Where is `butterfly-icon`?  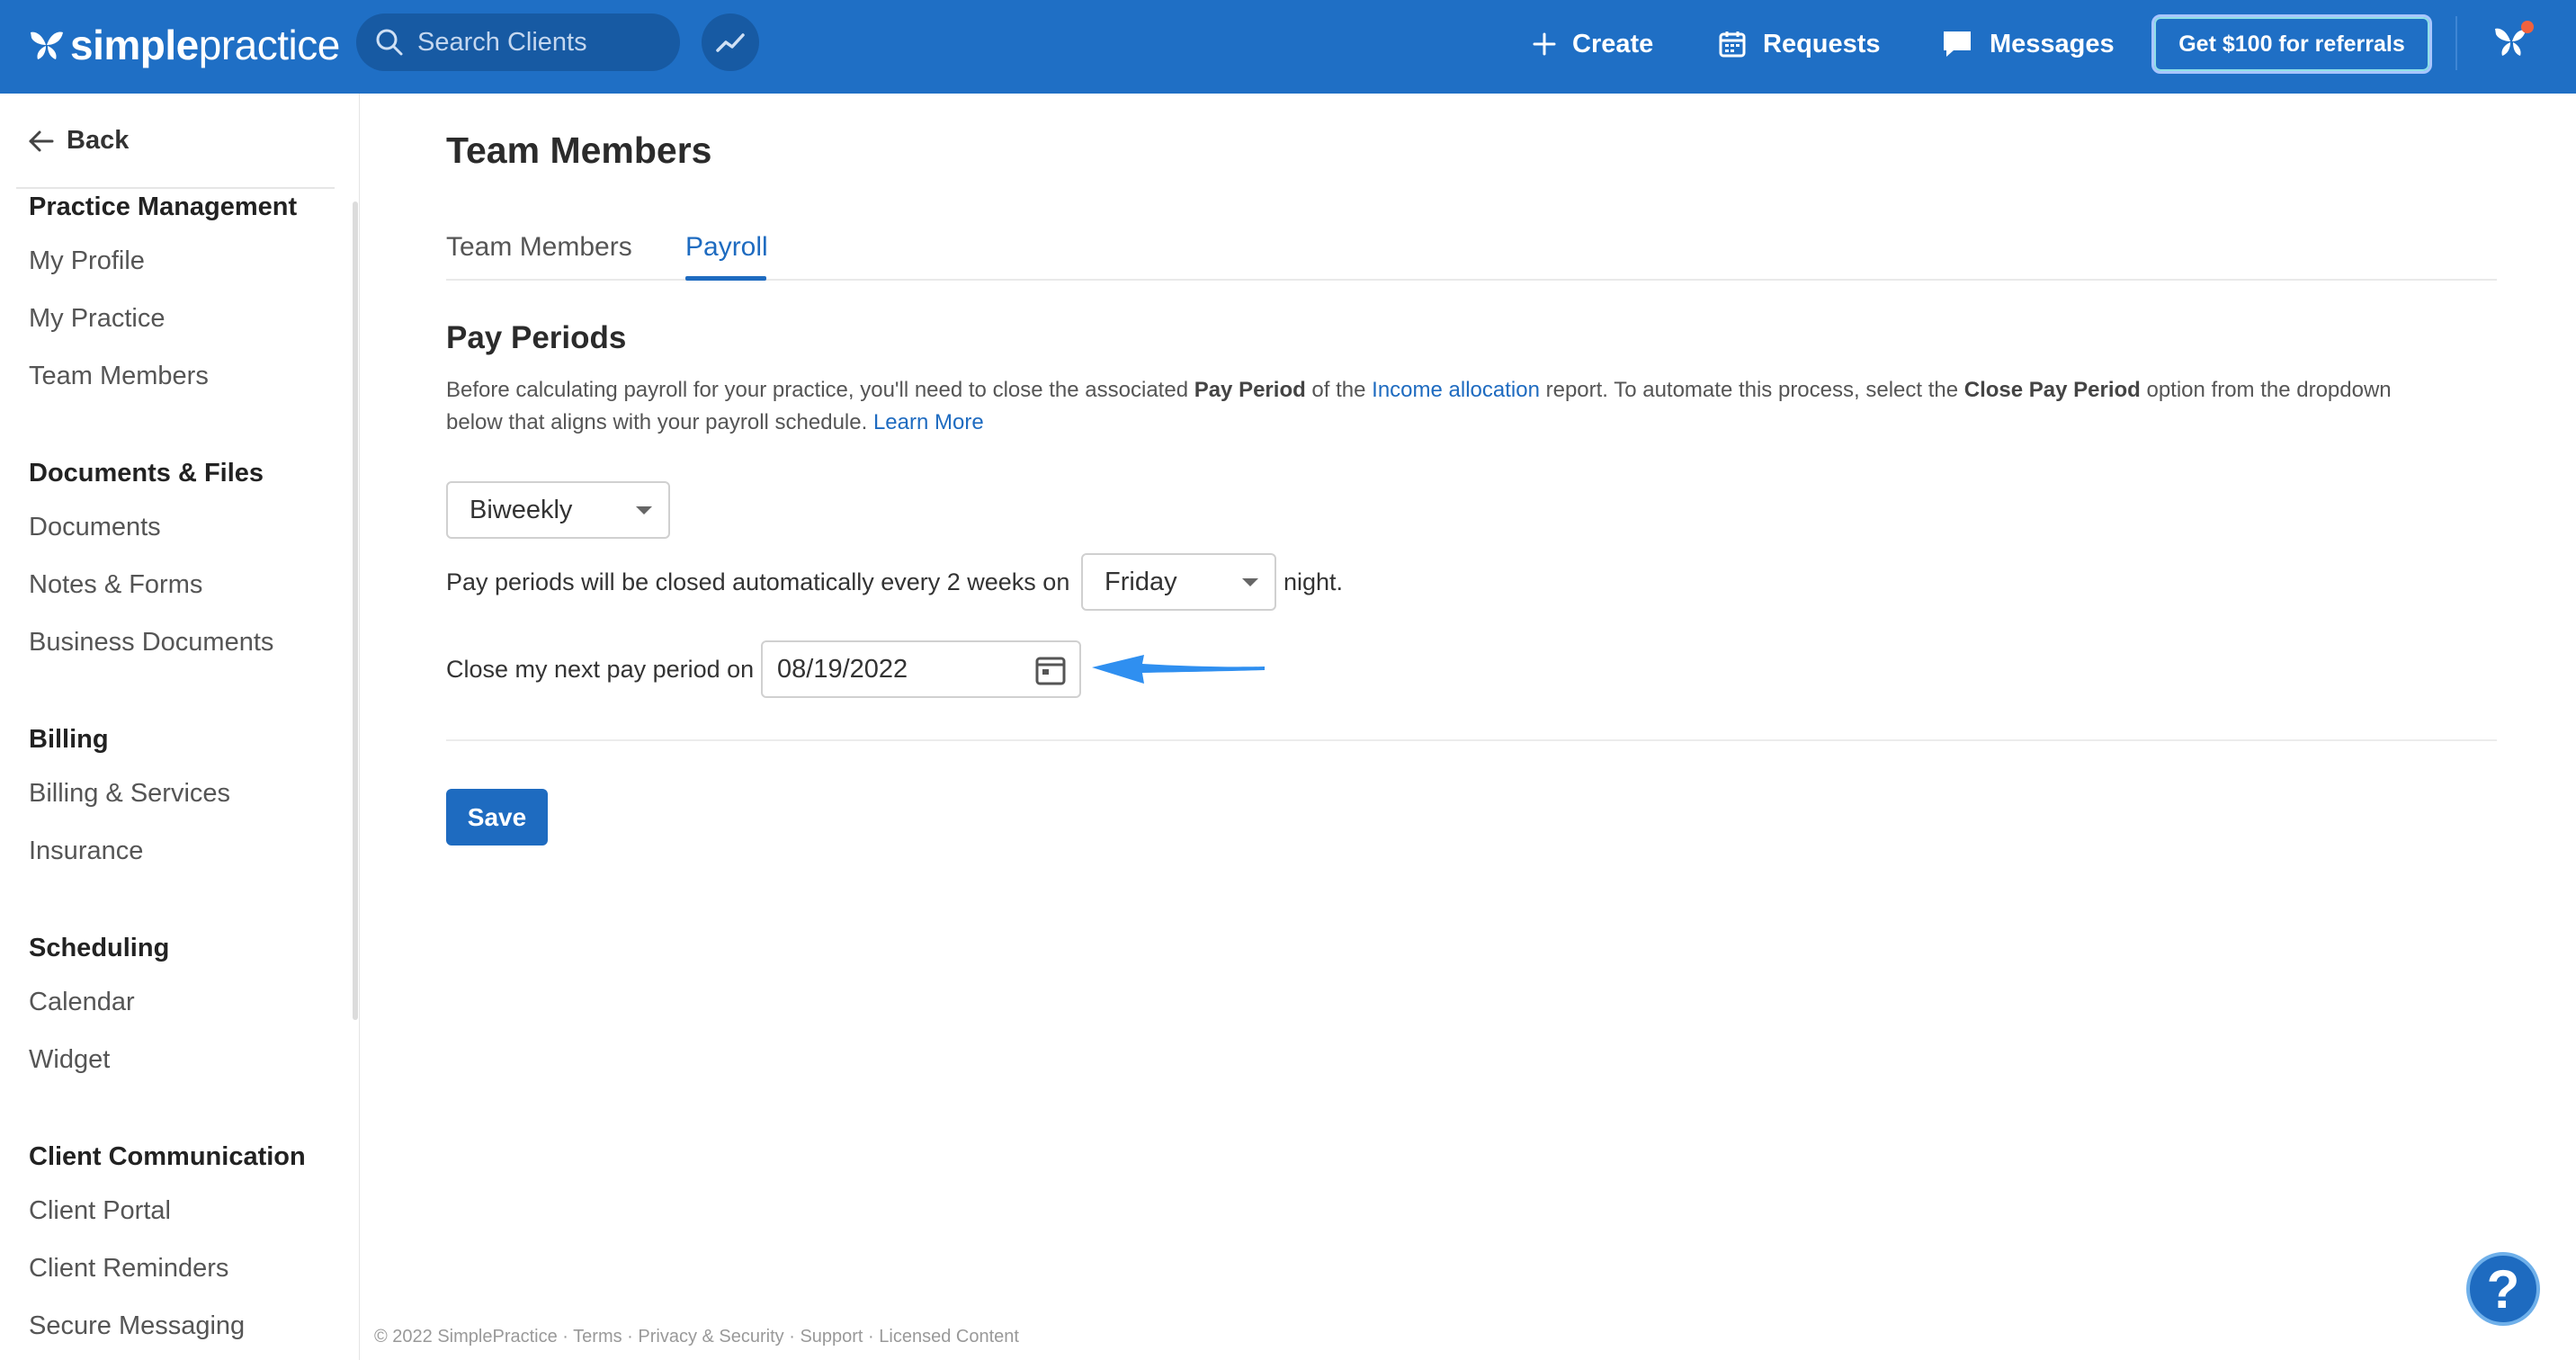 butterfly-icon is located at coordinates (47, 45).